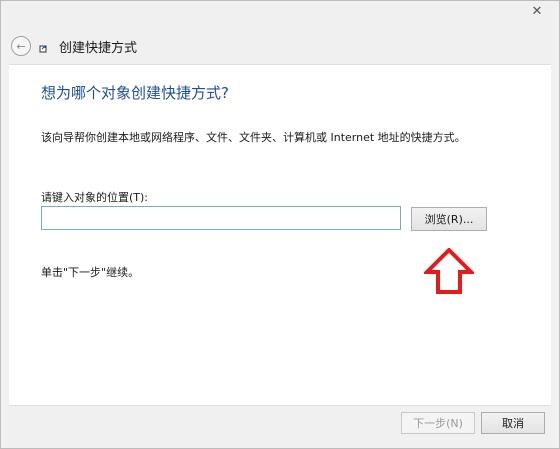  What do you see at coordinates (449, 271) in the screenshot?
I see `annotation-up-arrow-icon` at bounding box center [449, 271].